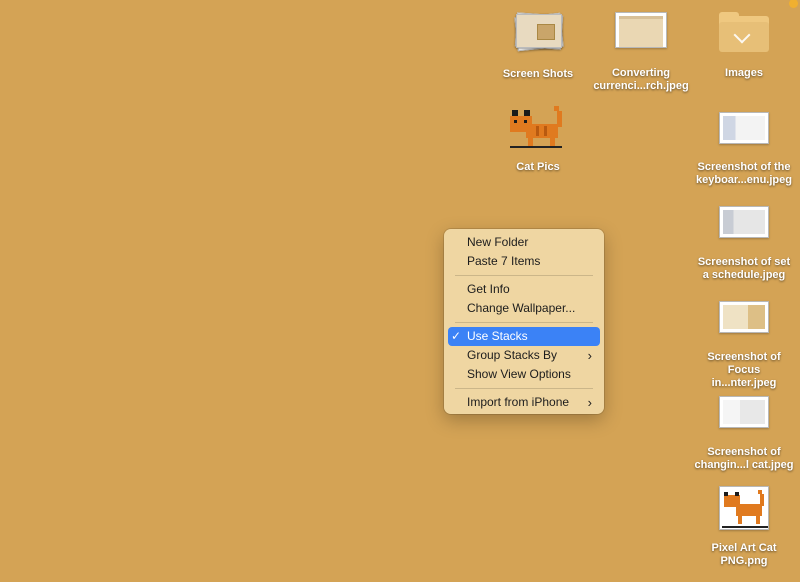  I want to click on desktop-item-label: Images, so click(744, 73).